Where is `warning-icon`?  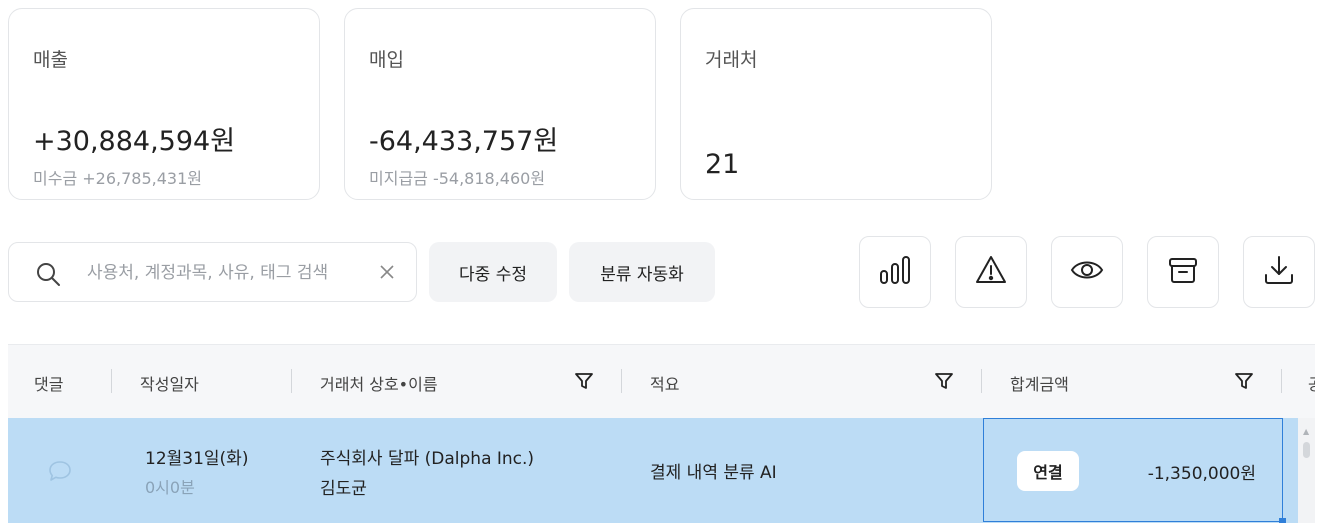
warning-icon is located at coordinates (991, 272).